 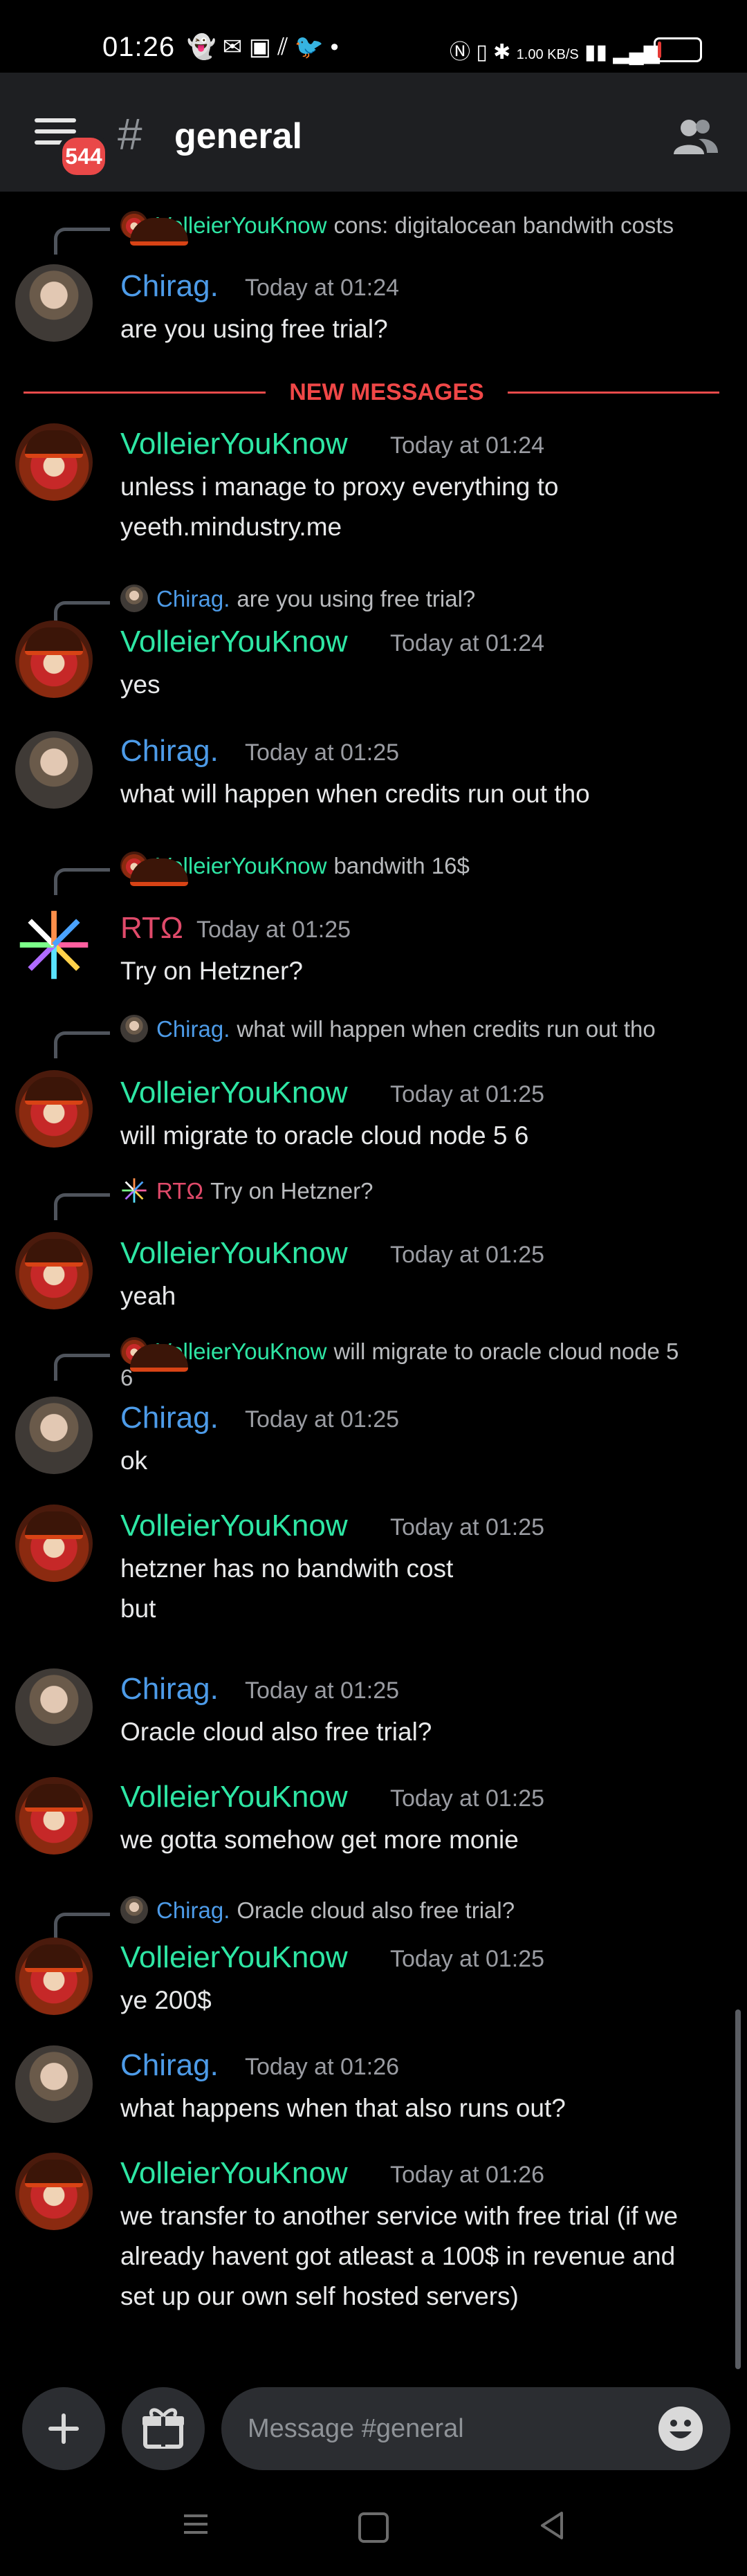 What do you see at coordinates (503, 225) in the screenshot?
I see `reply-text: cons: digitalocean bandwith costs` at bounding box center [503, 225].